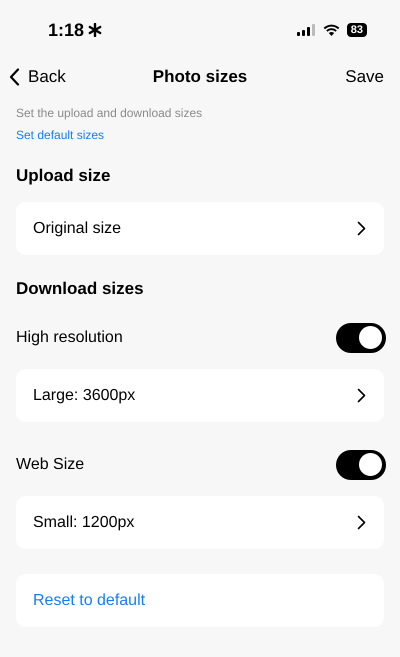 Image resolution: width=400 pixels, height=657 pixels. I want to click on size-option-row: Small: 1200px, so click(200, 522).